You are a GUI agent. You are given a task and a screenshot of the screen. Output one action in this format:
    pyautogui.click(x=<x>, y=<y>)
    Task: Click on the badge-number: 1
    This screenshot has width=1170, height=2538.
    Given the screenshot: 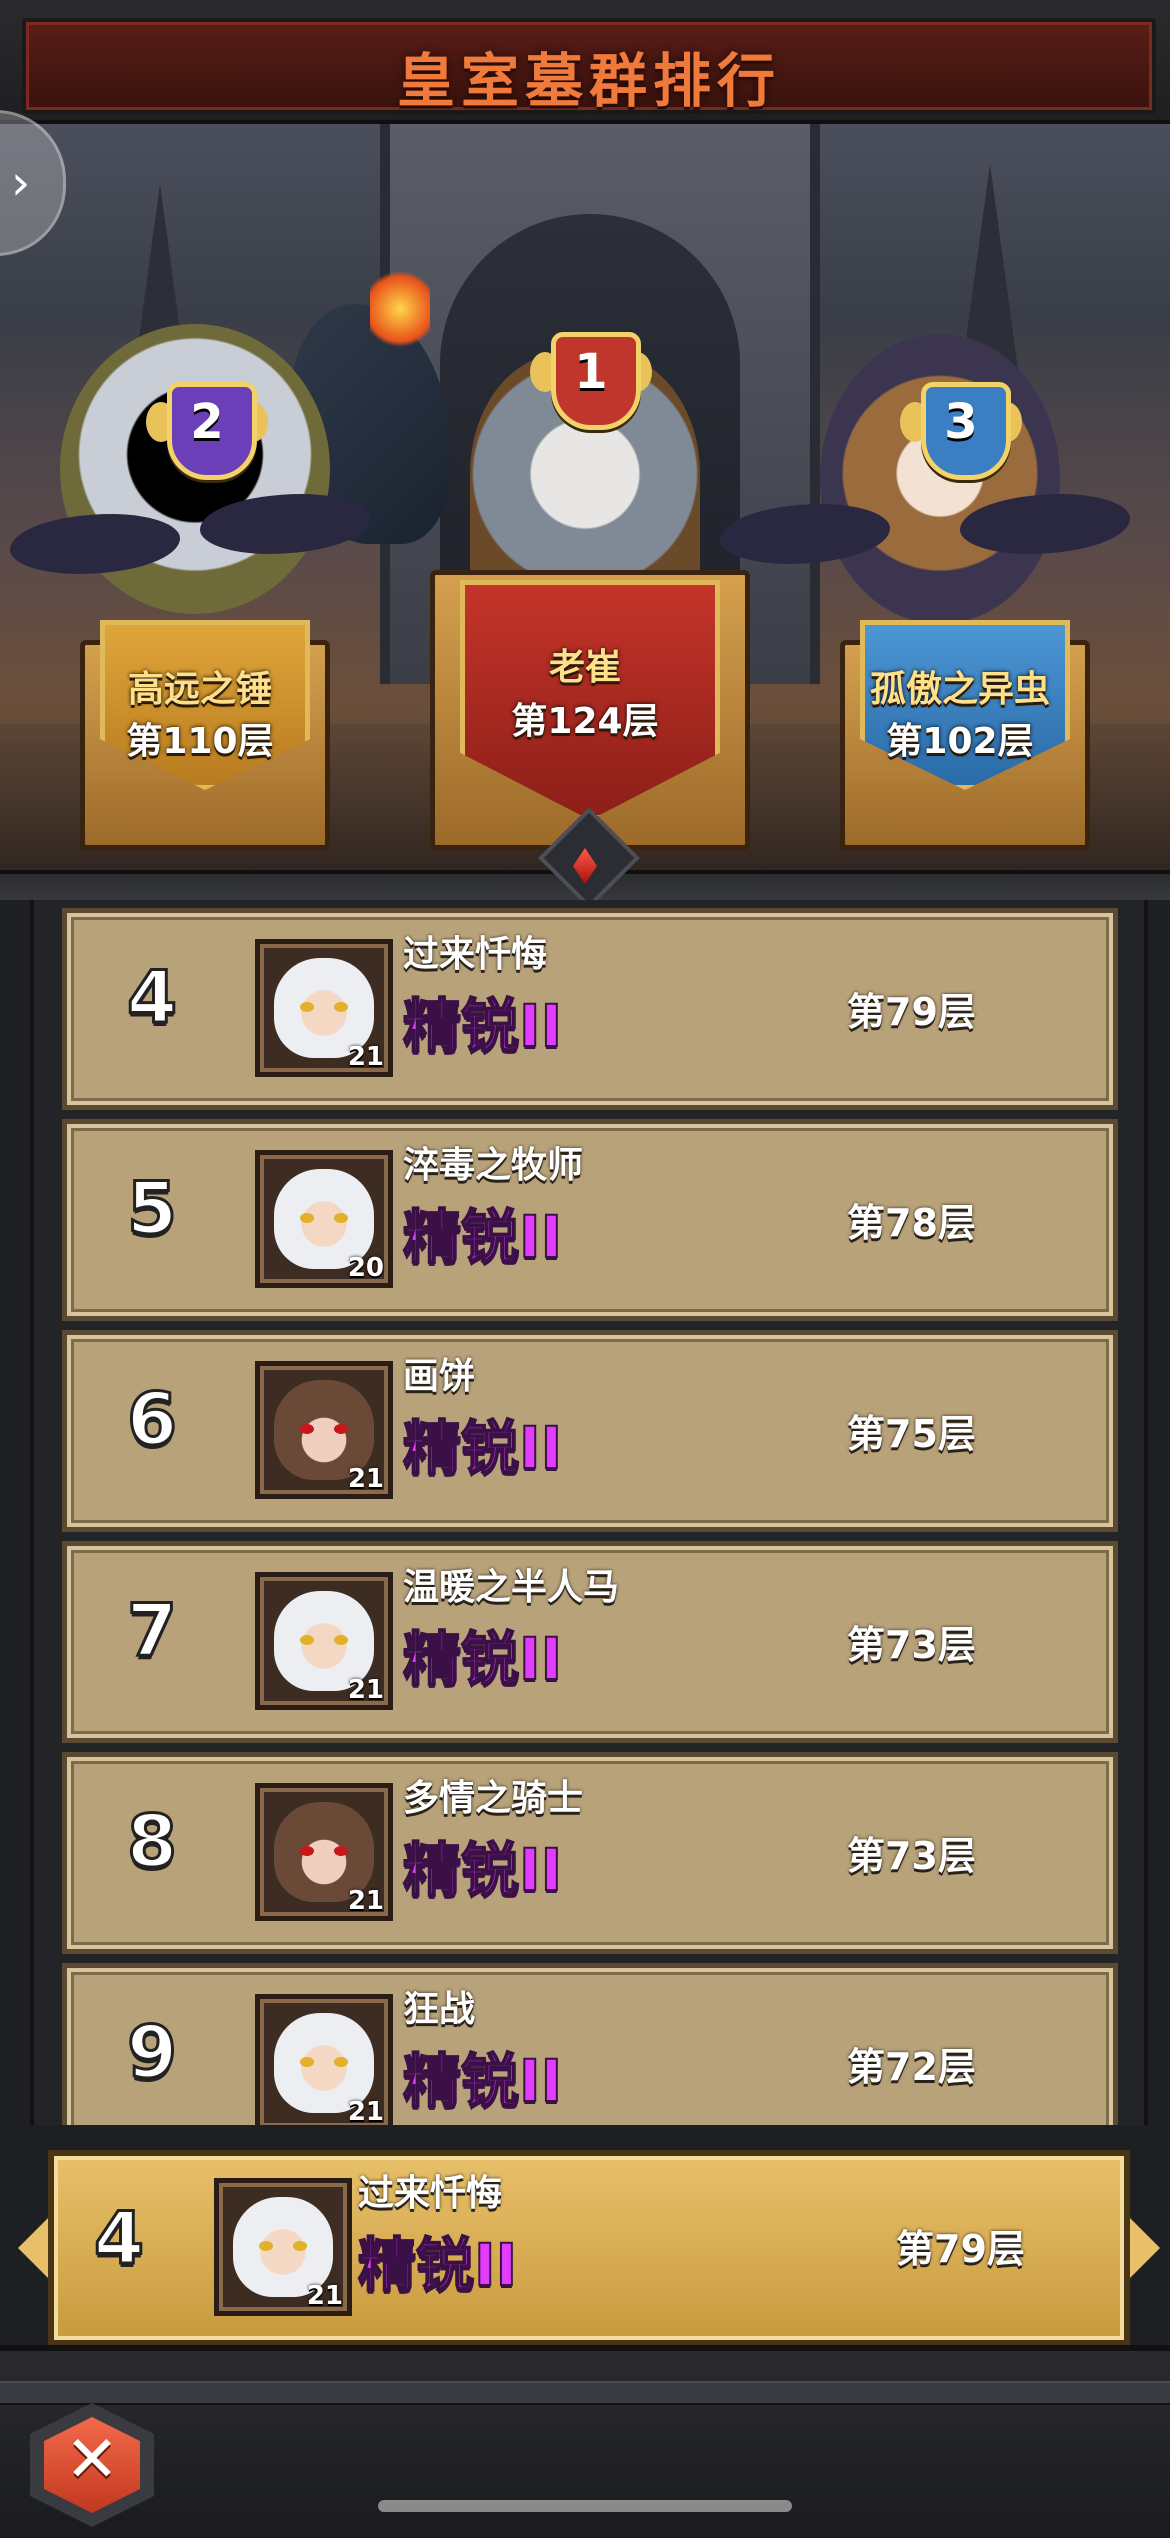 What is the action you would take?
    pyautogui.click(x=591, y=372)
    